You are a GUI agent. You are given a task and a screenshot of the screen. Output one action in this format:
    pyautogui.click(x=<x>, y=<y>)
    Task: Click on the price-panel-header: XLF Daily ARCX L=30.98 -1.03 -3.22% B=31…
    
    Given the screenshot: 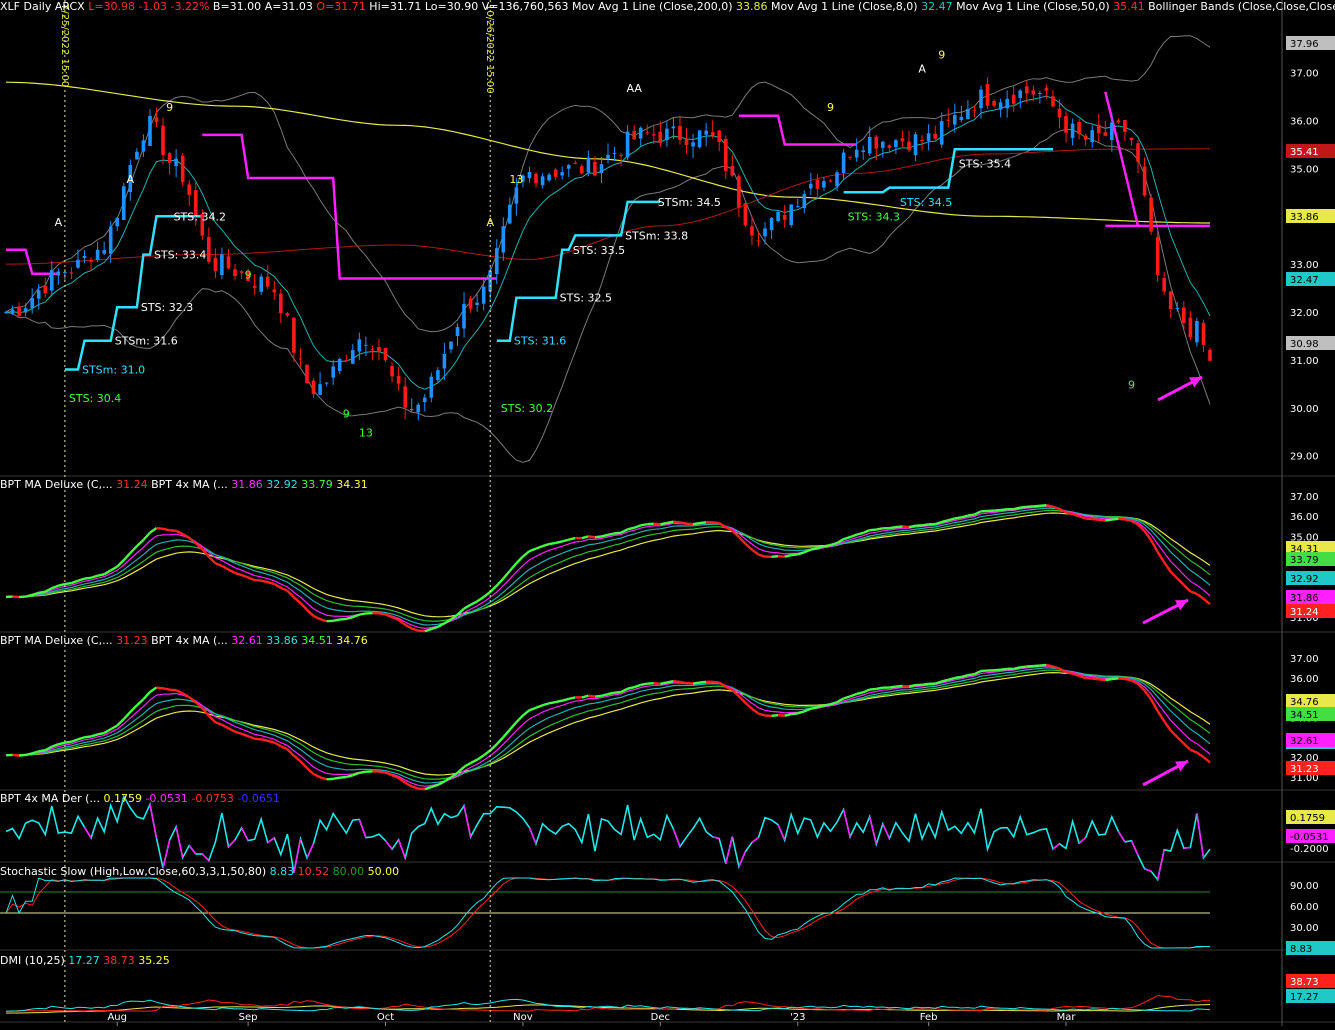 What is the action you would take?
    pyautogui.click(x=667, y=6)
    